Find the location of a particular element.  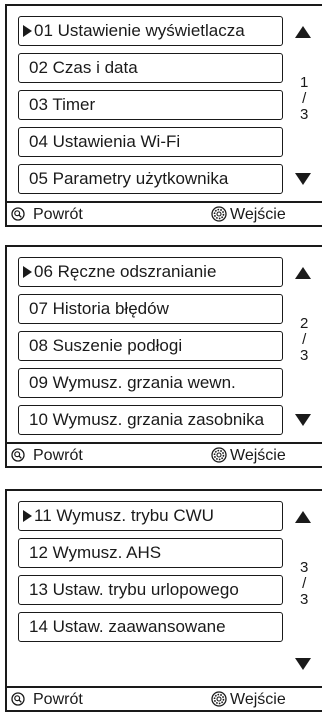

menu-item-label: 11 Wymusz. trybu CWU is located at coordinates (124, 515).